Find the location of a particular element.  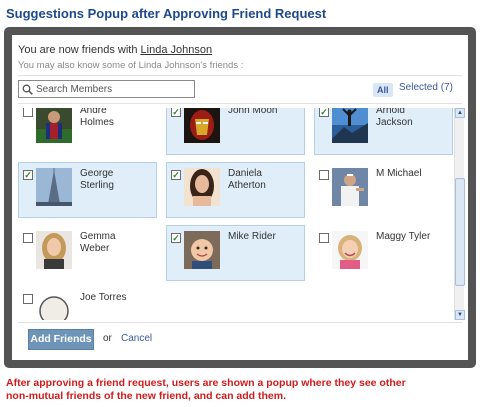

member-card: Gemma Weber is located at coordinates (87, 253).